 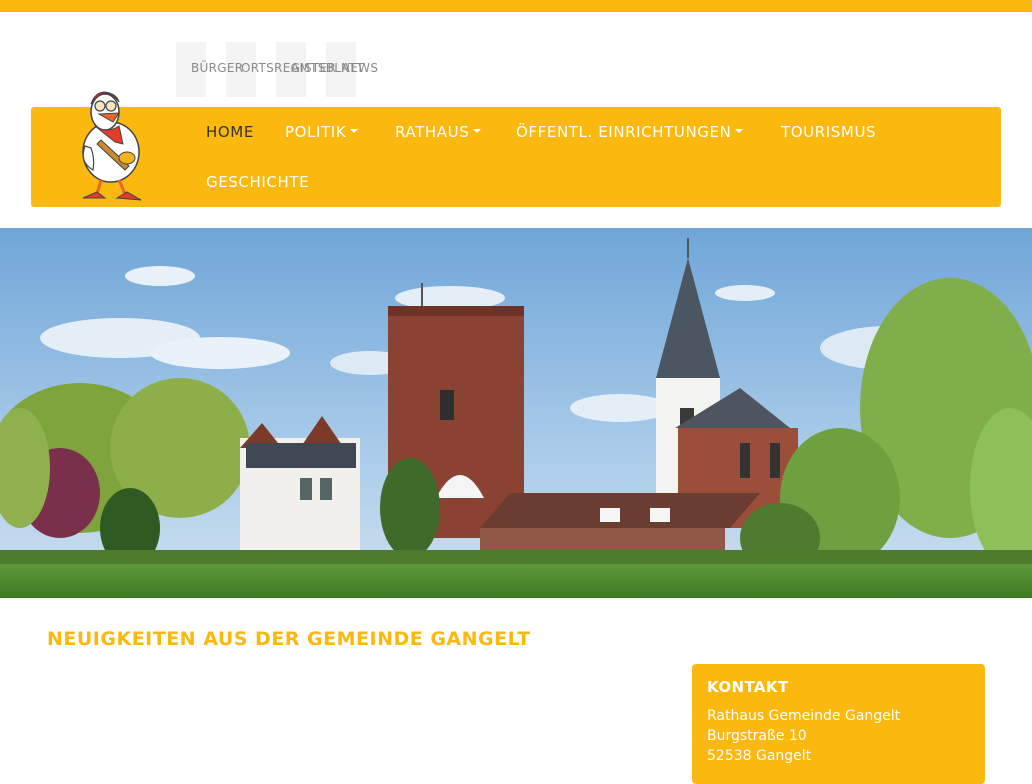 I want to click on nav-tourismus: TOURISMUS, so click(x=828, y=132).